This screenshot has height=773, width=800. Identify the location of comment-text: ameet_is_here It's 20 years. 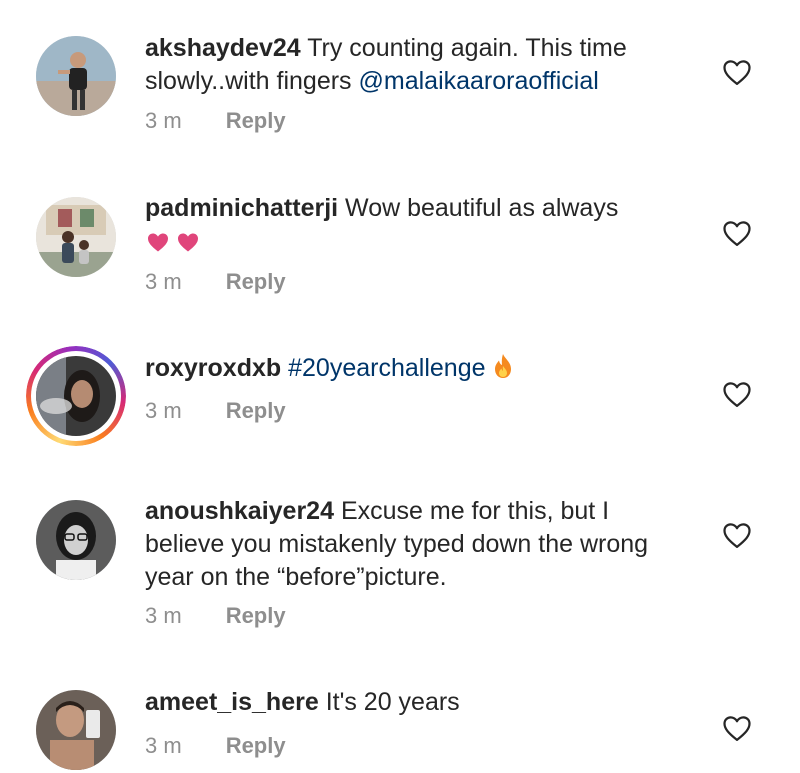
(422, 702).